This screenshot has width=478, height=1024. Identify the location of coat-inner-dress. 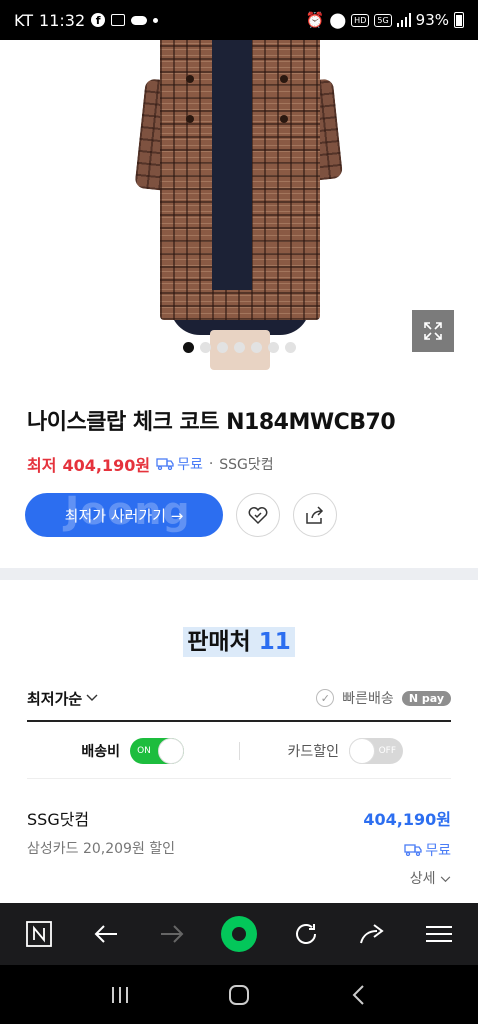
(232, 165).